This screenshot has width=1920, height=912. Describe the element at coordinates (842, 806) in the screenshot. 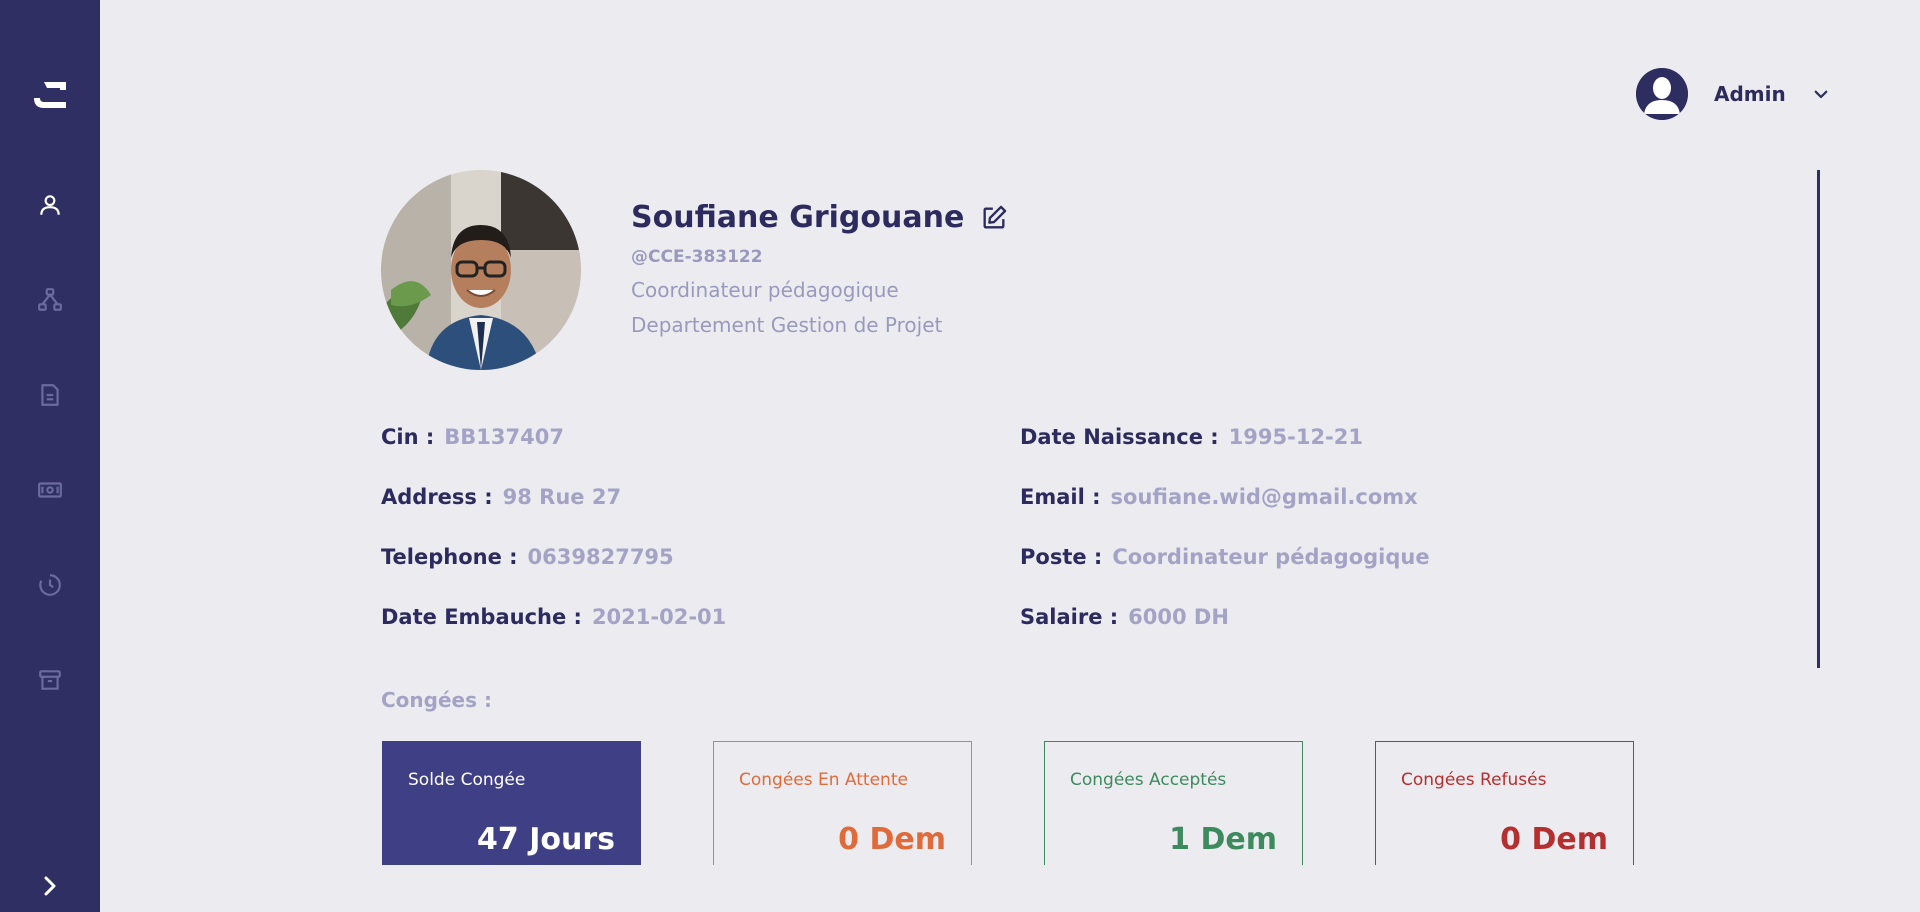

I see `card-conges-en-attente: Congées En Attente 0 Dem` at that location.